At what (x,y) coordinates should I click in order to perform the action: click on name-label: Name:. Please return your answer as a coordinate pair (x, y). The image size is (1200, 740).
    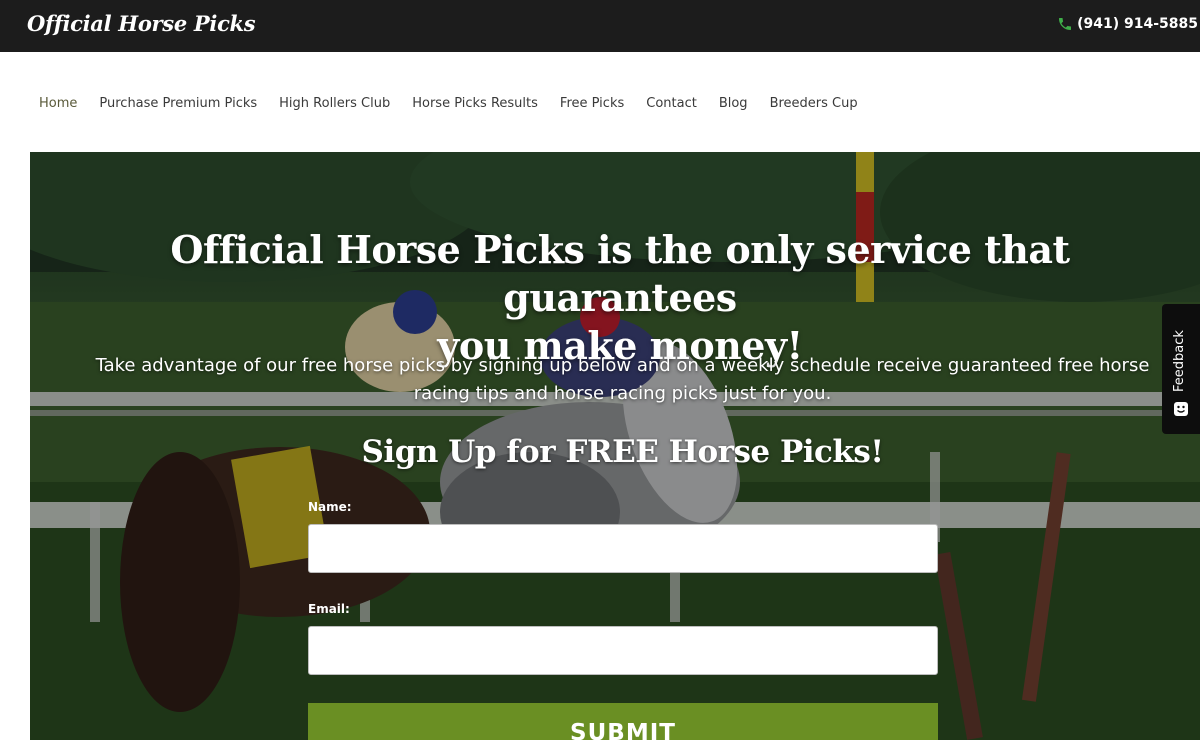
    Looking at the image, I should click on (330, 507).